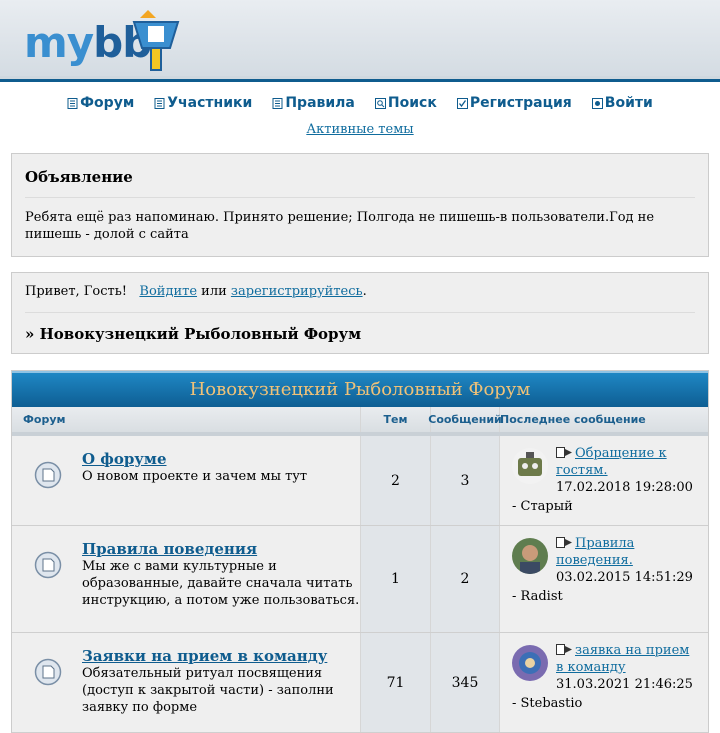  What do you see at coordinates (537, 596) in the screenshot?
I see `last-post-author: - Radist` at bounding box center [537, 596].